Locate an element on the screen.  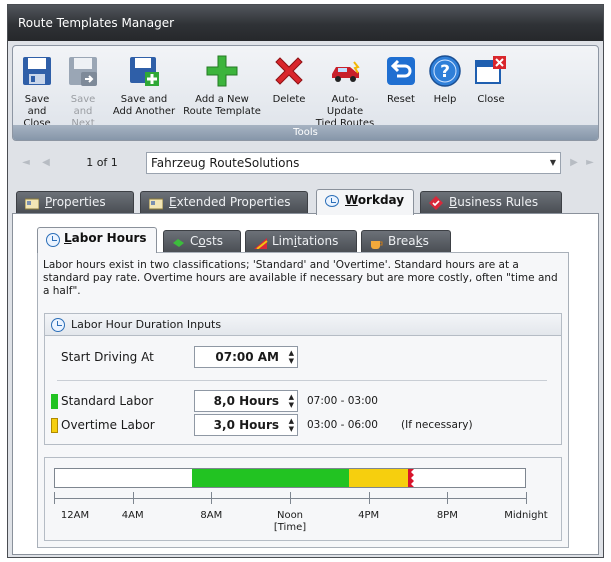
tab-breaks-accesskey: k is located at coordinates (419, 241).